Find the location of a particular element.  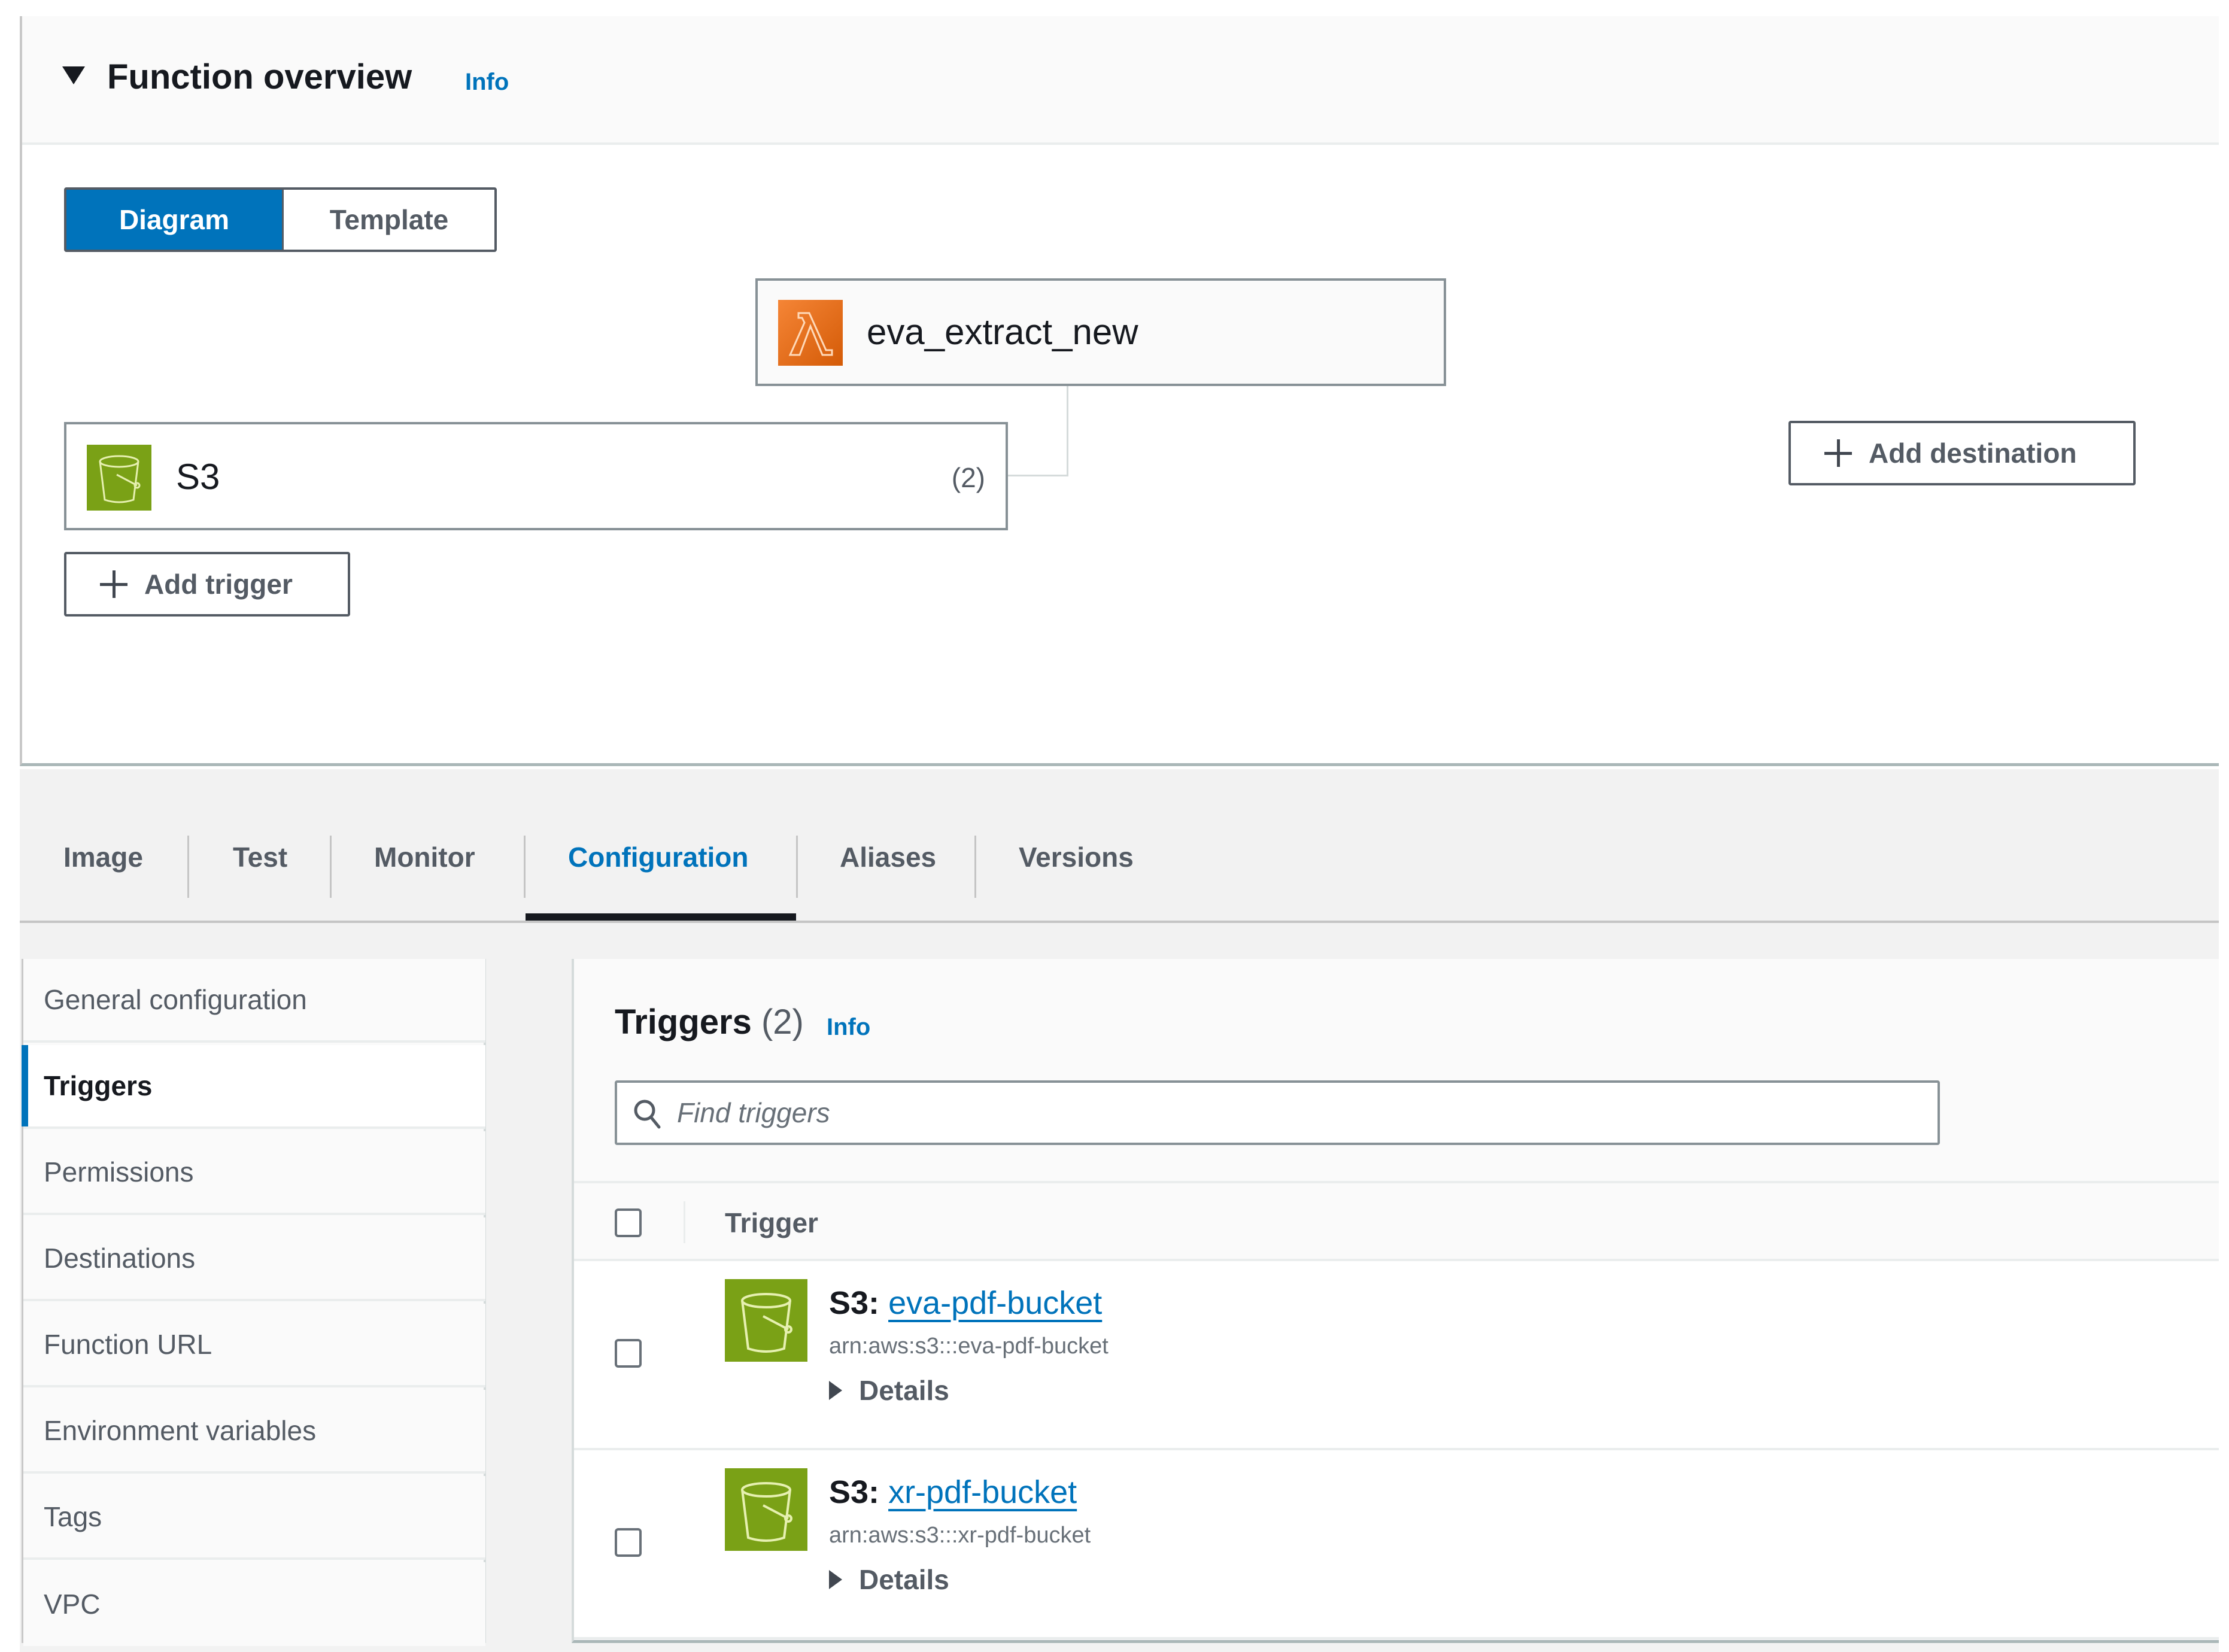

overview-info-link: Info is located at coordinates (487, 82).